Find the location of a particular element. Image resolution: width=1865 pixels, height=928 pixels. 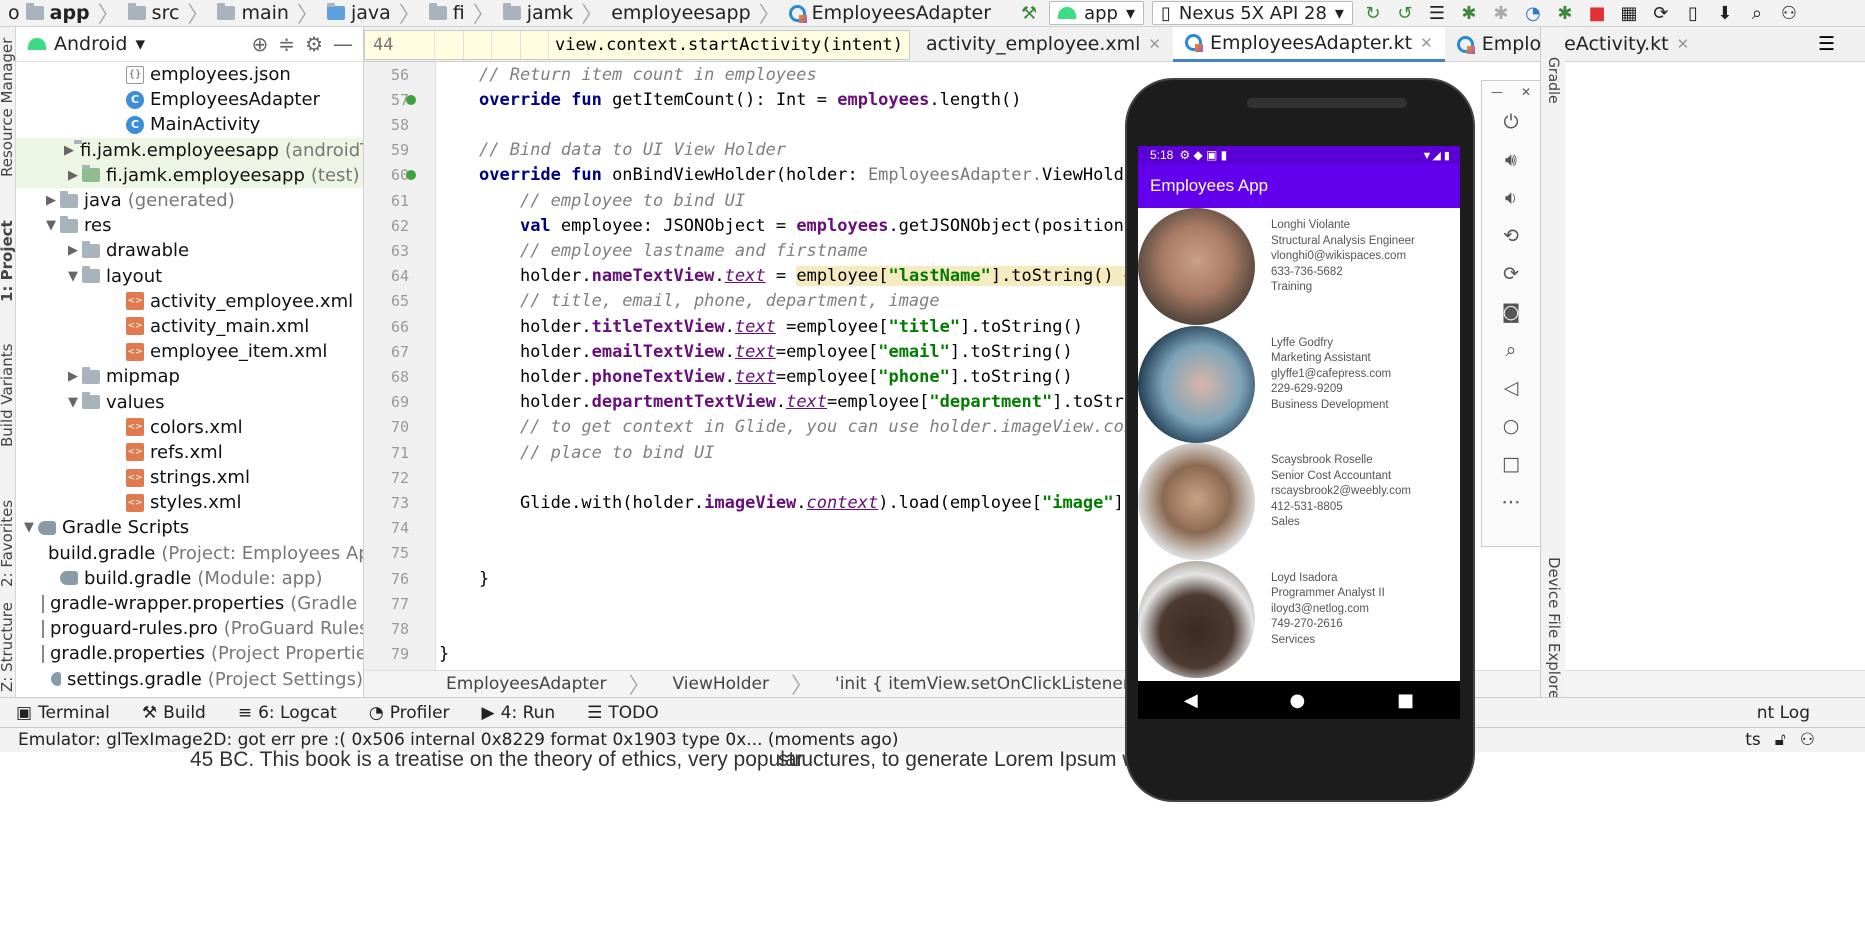

minimize-icon: — is located at coordinates (1497, 92).